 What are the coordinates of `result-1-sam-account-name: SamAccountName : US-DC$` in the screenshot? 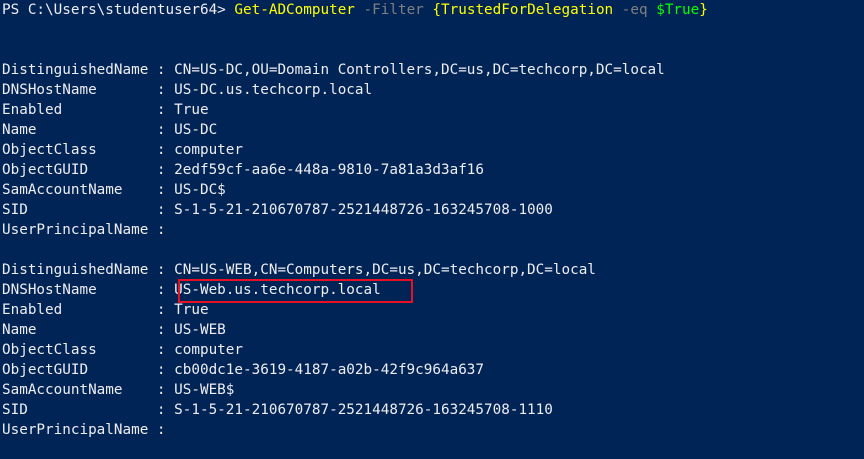 It's located at (114, 190).